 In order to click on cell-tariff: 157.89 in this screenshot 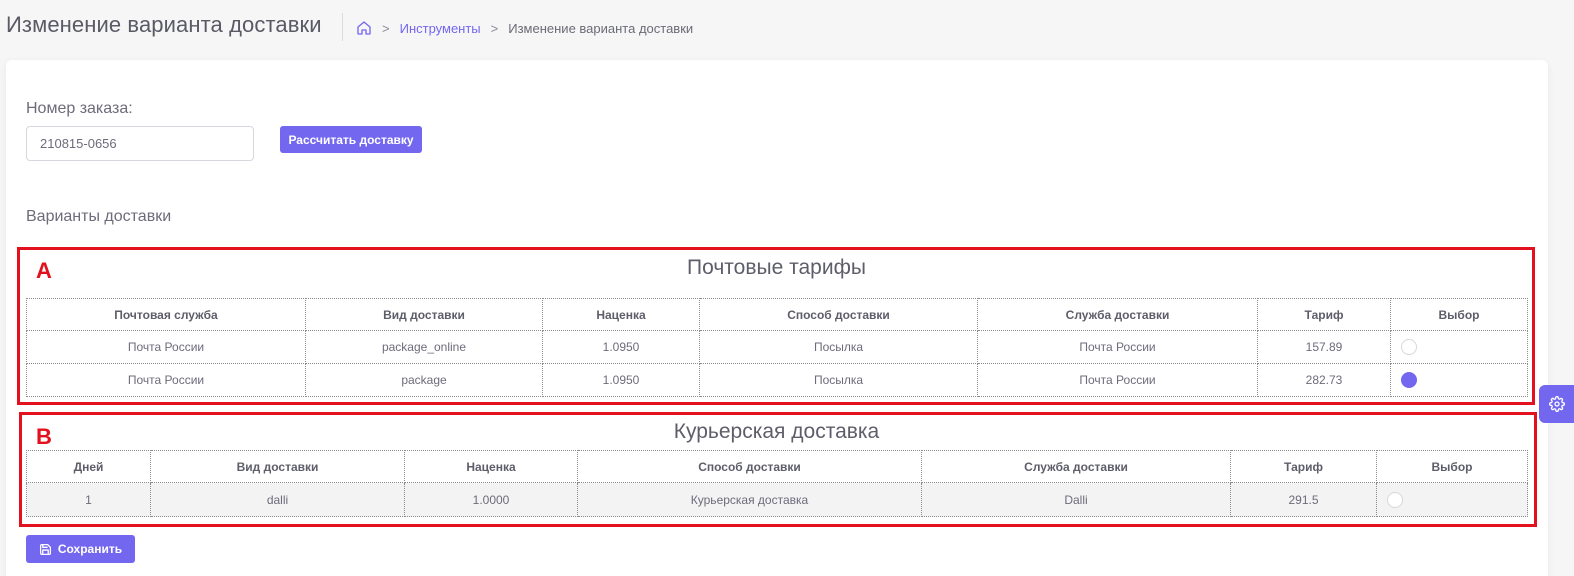, I will do `click(1324, 347)`.